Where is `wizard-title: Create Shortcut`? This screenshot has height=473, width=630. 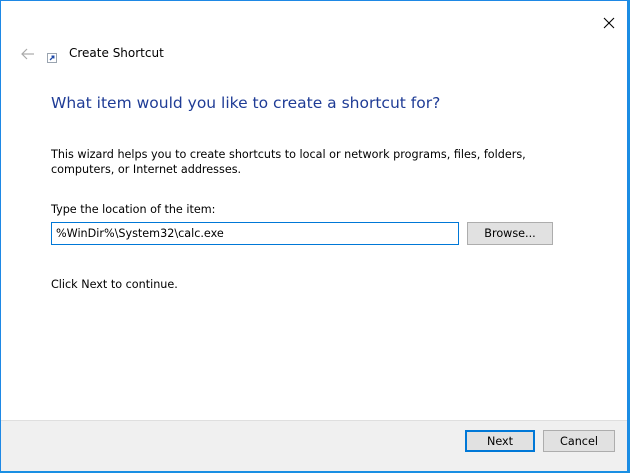 wizard-title: Create Shortcut is located at coordinates (116, 53).